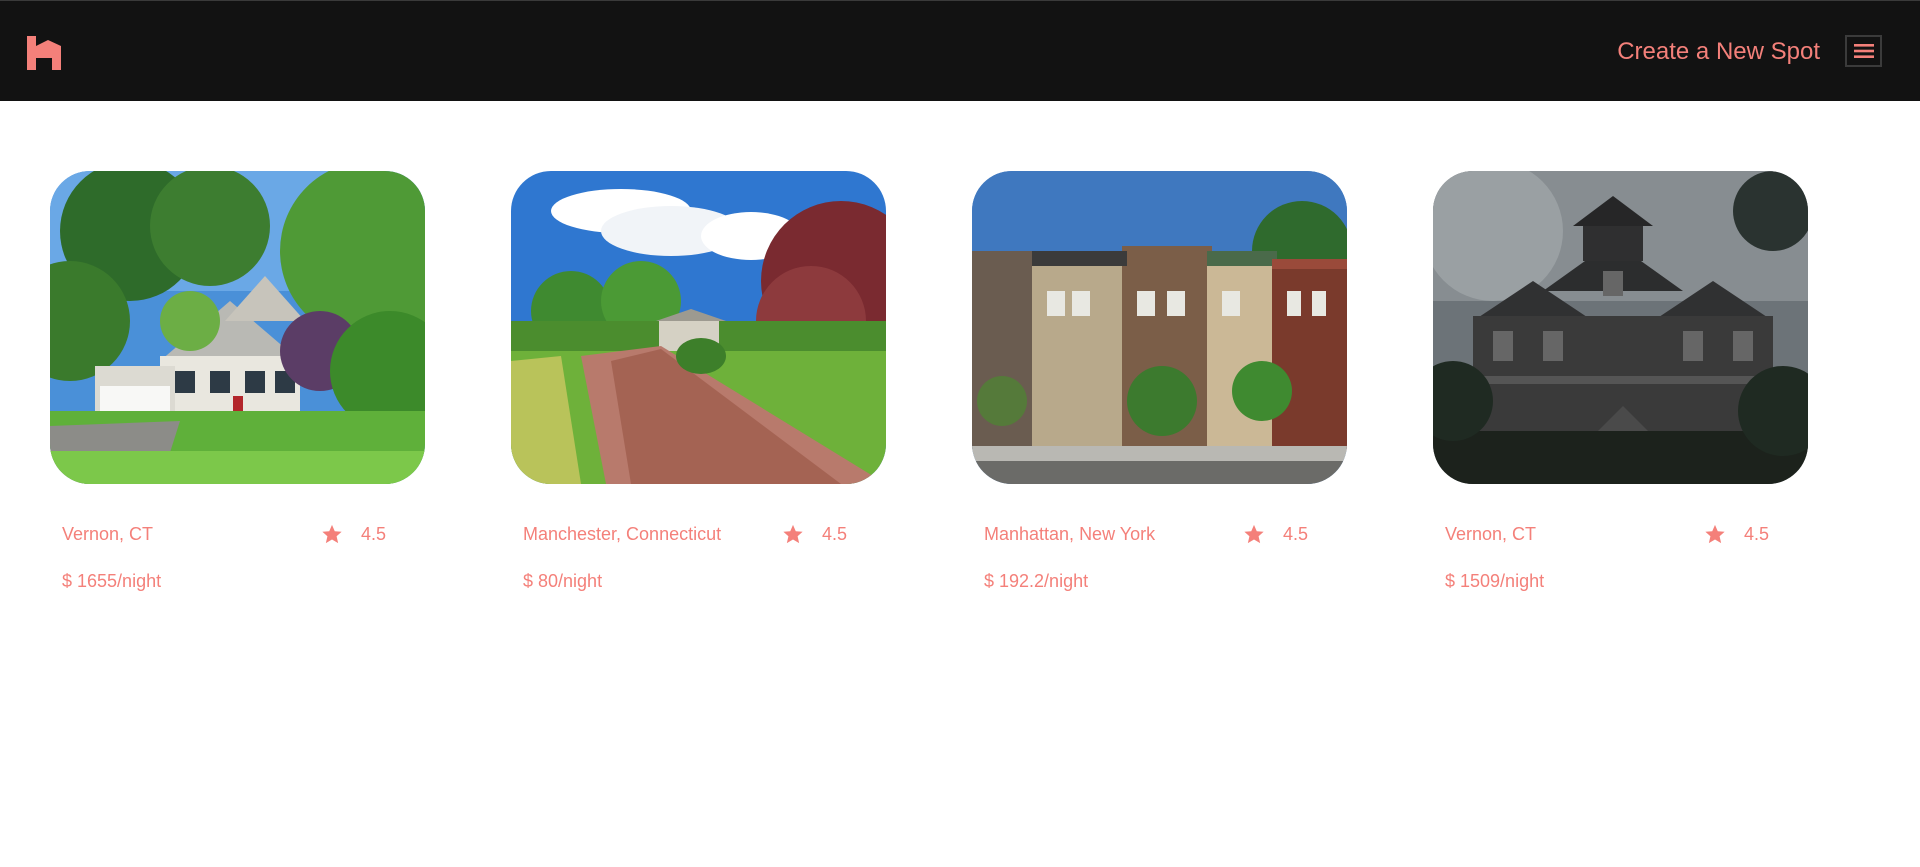 The width and height of the screenshot is (1920, 867). I want to click on spot-info: Manchester, Connecticut 4.5 $ 80/night, so click(698, 538).